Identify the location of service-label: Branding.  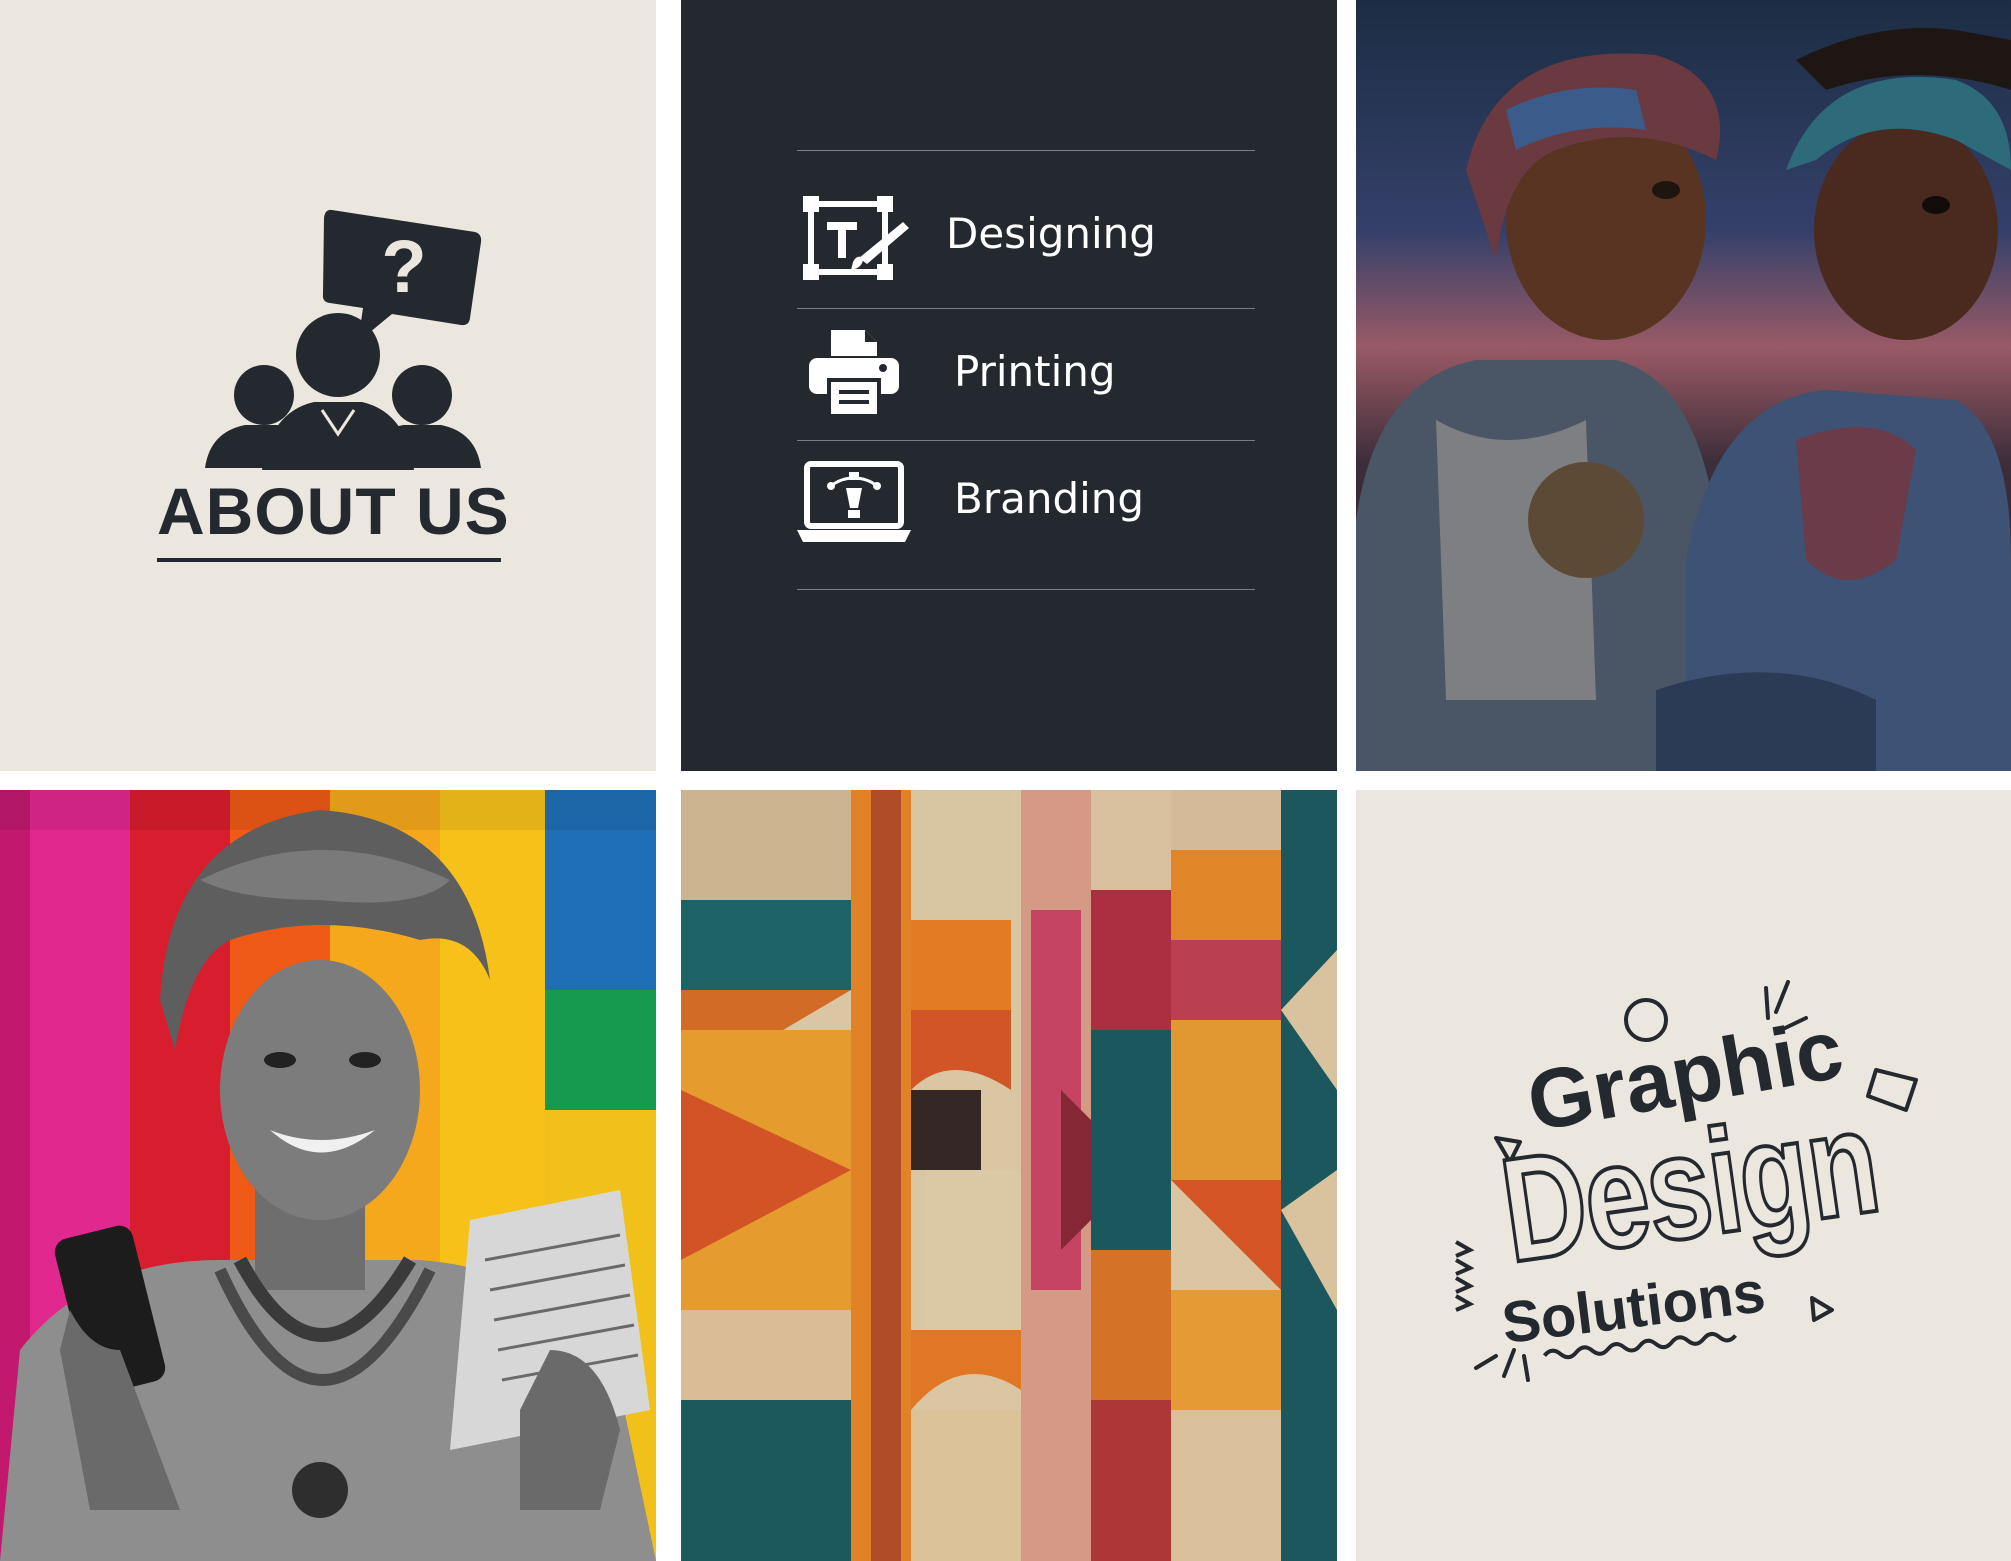
(1049, 498).